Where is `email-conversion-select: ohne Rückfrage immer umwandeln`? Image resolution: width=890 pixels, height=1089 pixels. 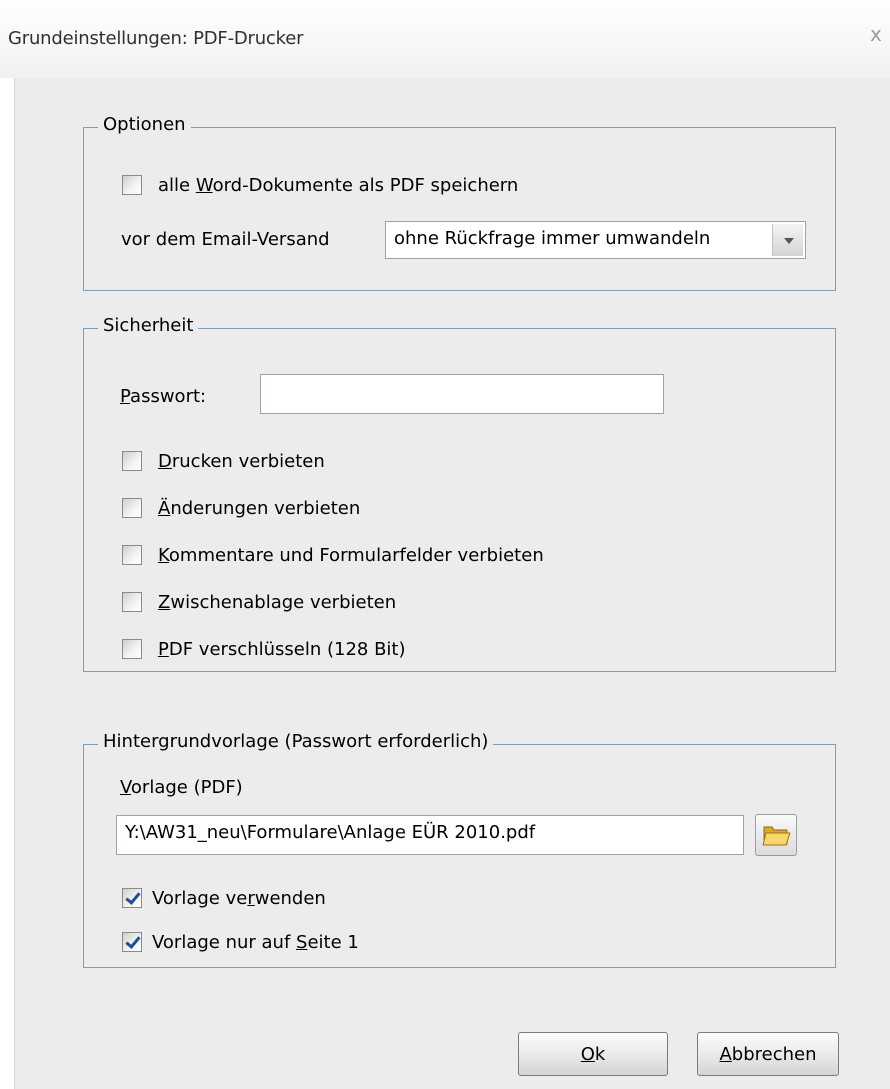
email-conversion-select: ohne Rückfrage immer umwandeln is located at coordinates (595, 240).